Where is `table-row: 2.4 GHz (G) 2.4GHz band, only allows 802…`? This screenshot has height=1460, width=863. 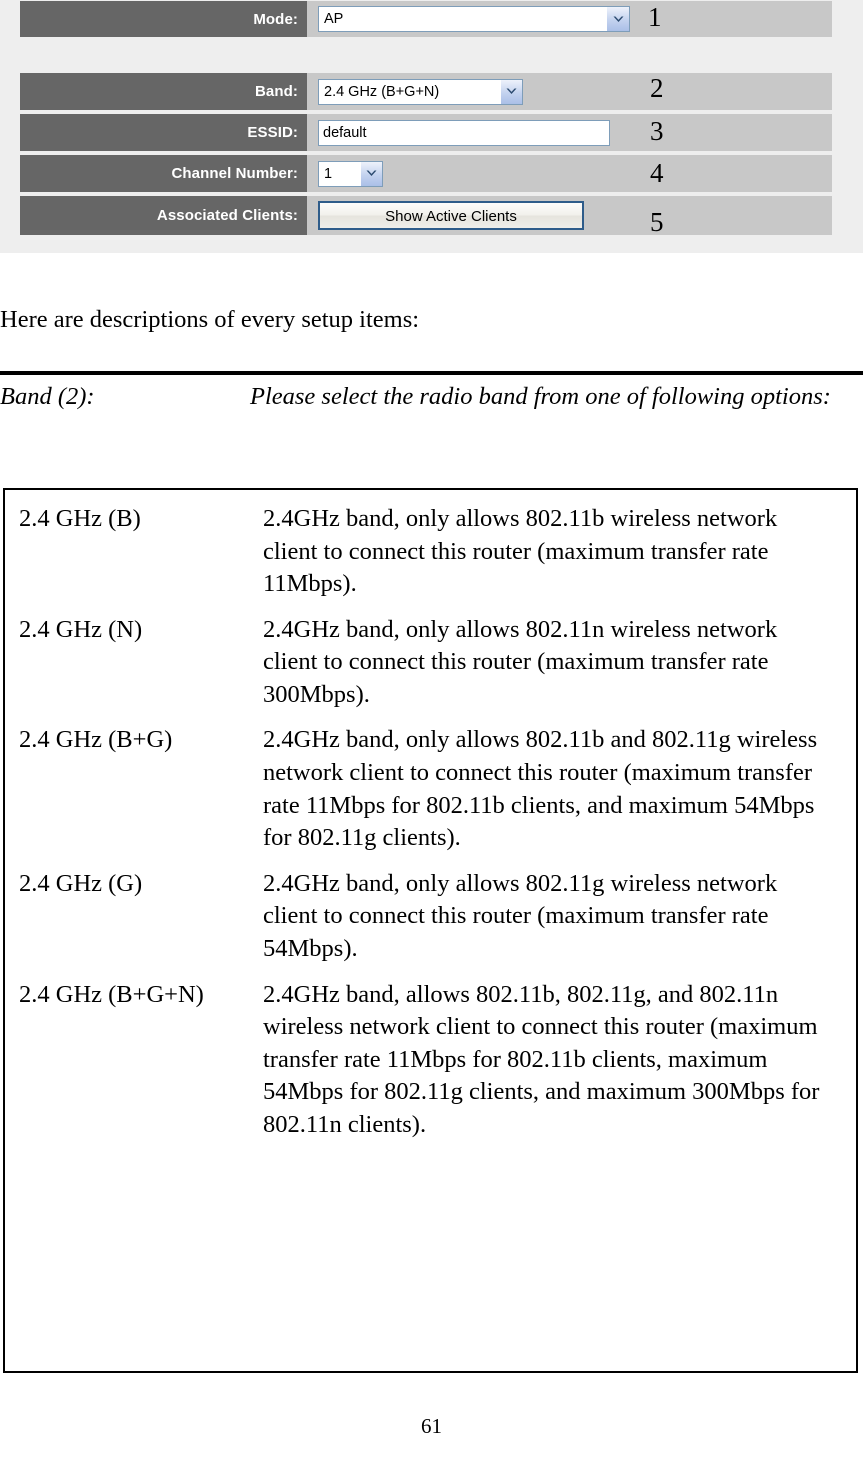
table-row: 2.4 GHz (G) 2.4GHz band, only allows 802… is located at coordinates (430, 910).